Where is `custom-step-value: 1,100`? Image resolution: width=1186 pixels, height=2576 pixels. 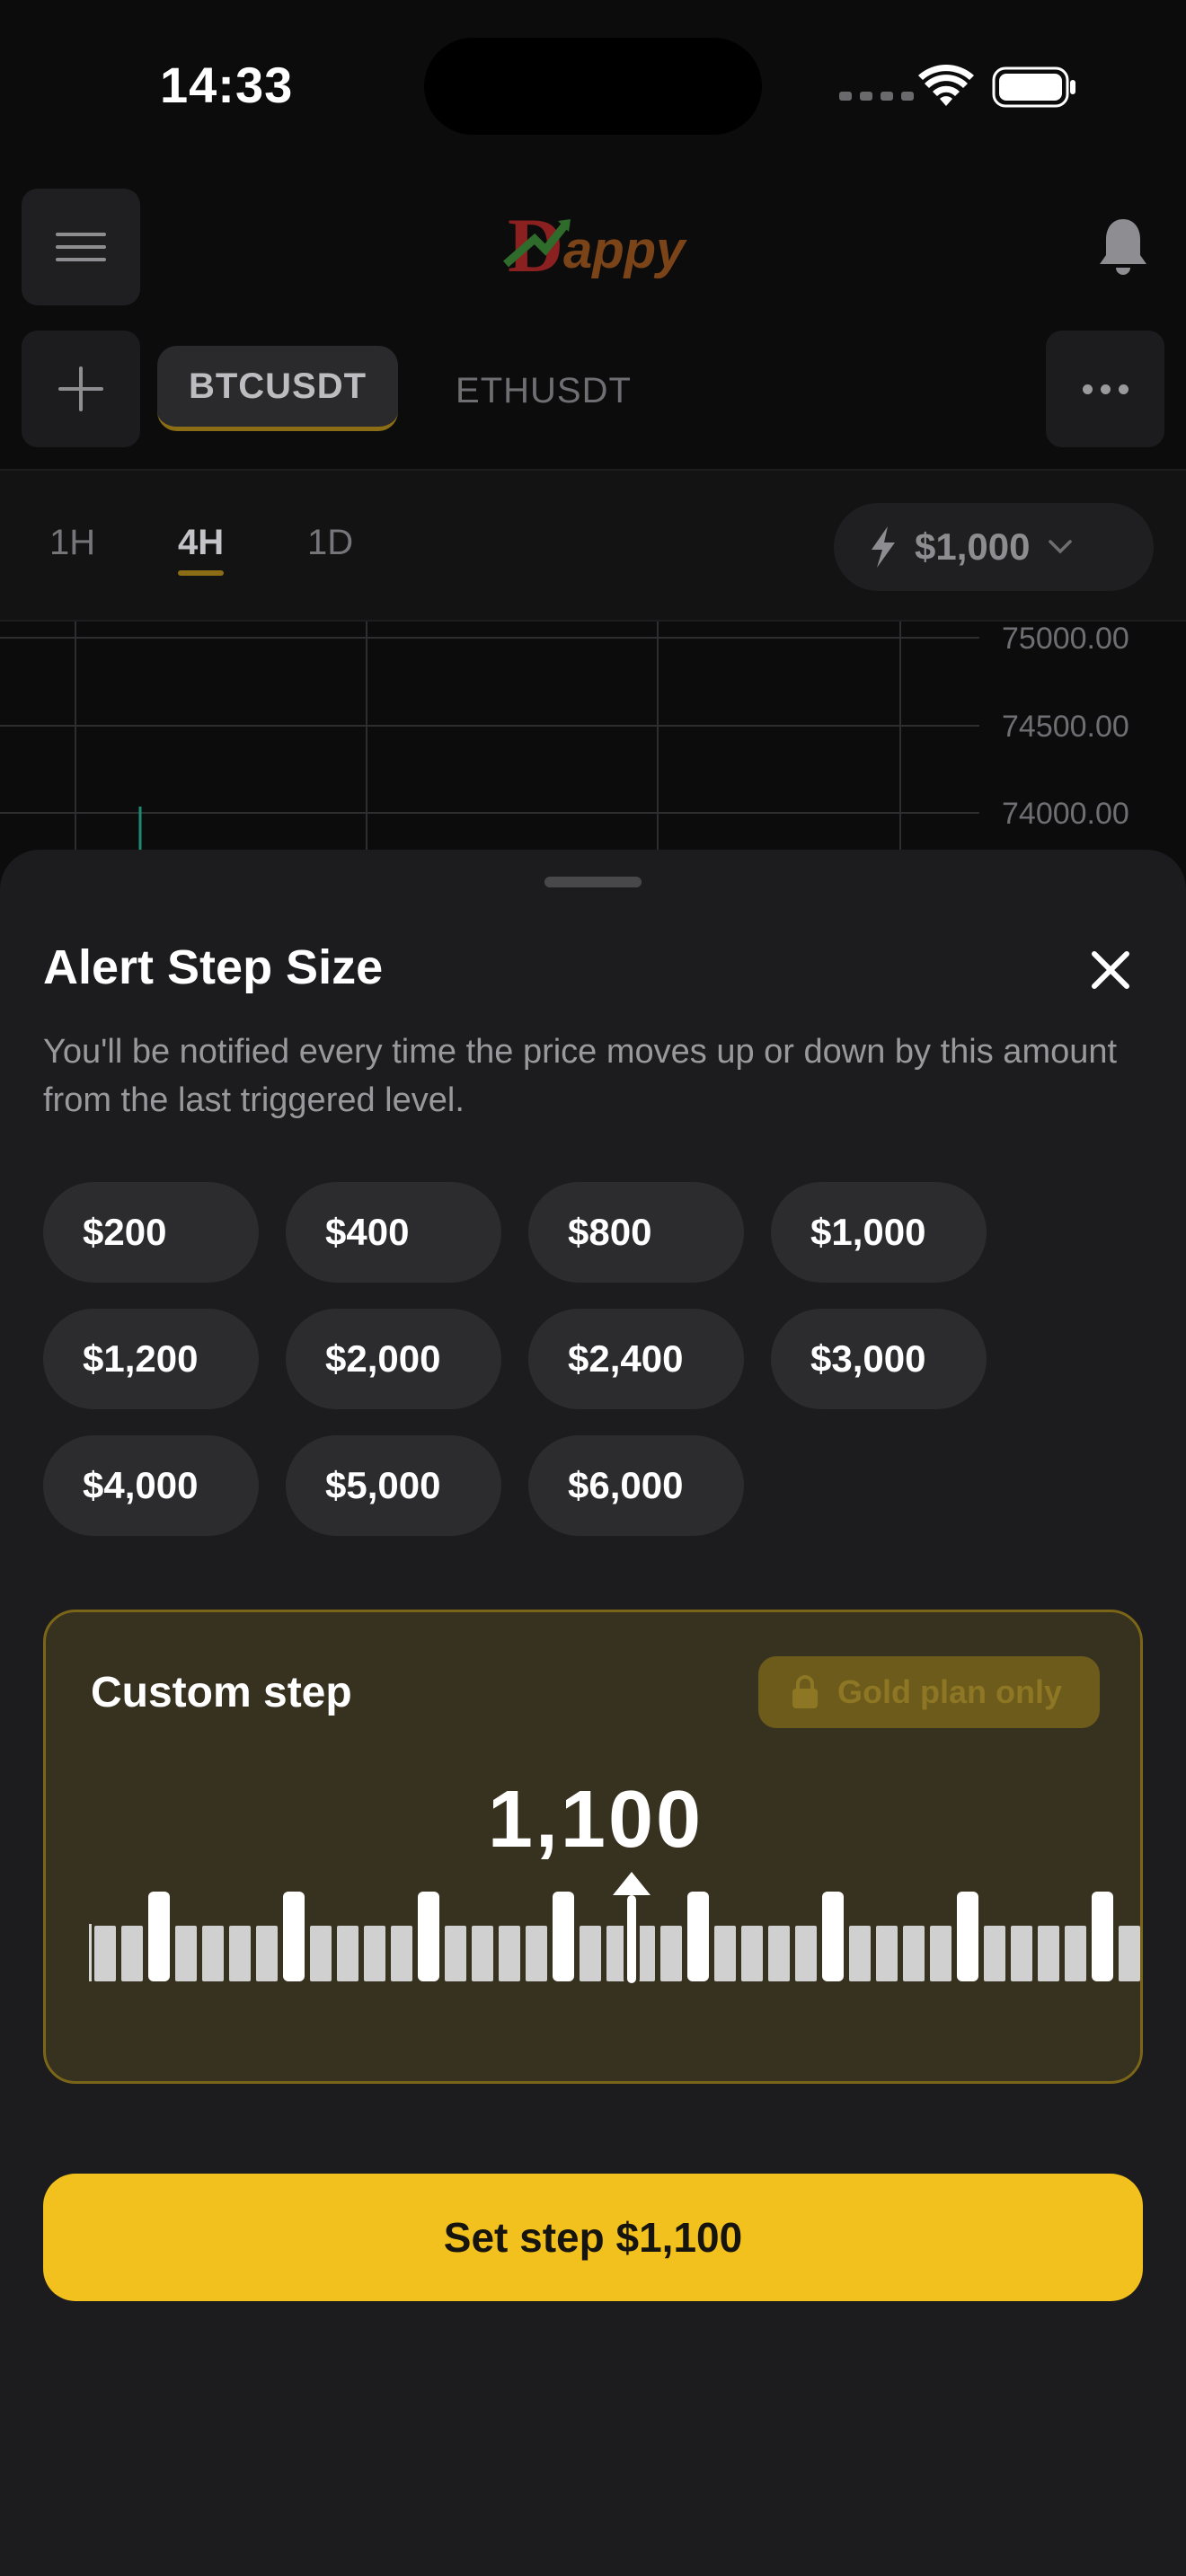 custom-step-value: 1,100 is located at coordinates (595, 1820).